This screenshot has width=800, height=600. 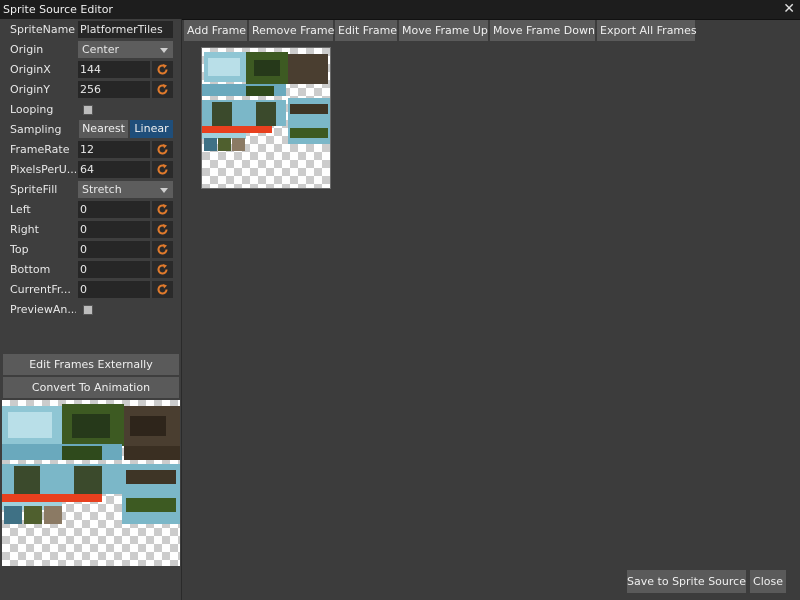 What do you see at coordinates (114, 269) in the screenshot?
I see `bottom-input` at bounding box center [114, 269].